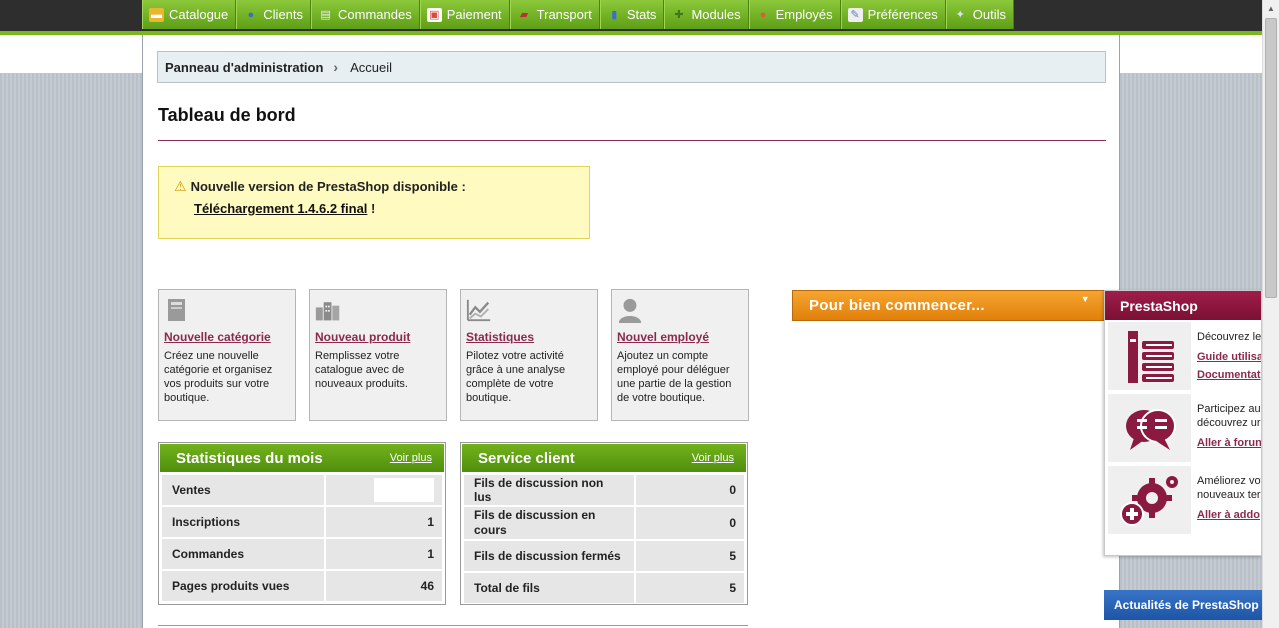 The width and height of the screenshot is (1279, 628). Describe the element at coordinates (1149, 356) in the screenshot. I see `books-icon` at that location.